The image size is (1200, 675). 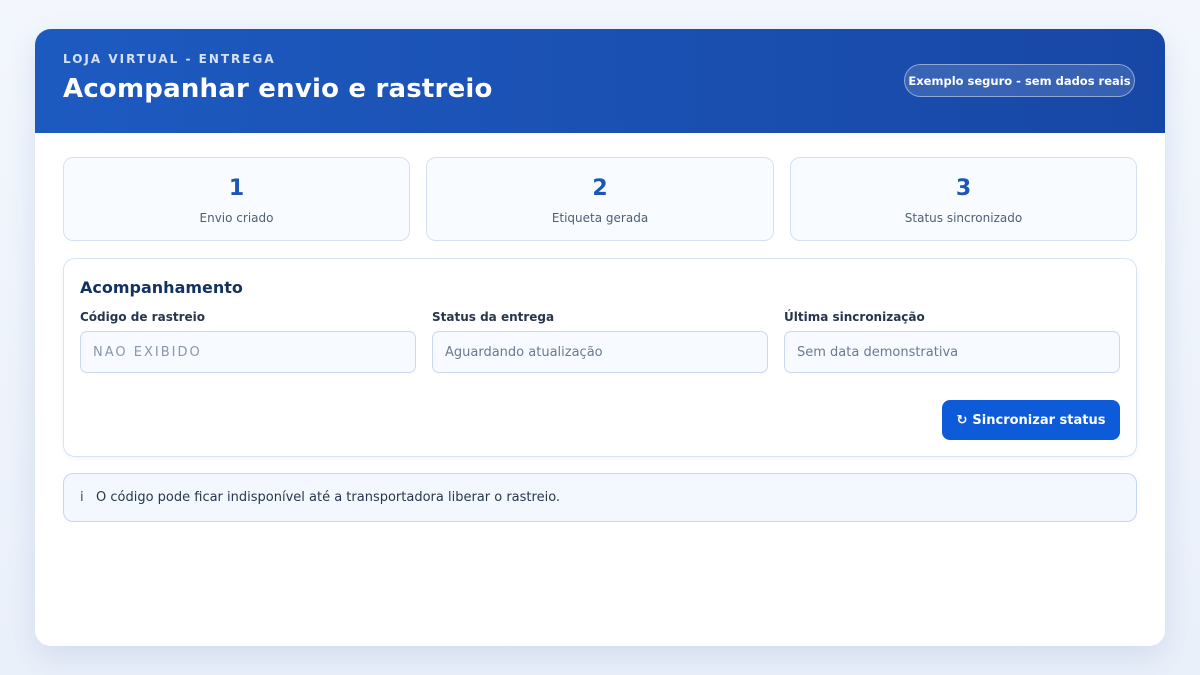 I want to click on demo-badge: Exemplo seguro - sem dados reais, so click(x=1019, y=80).